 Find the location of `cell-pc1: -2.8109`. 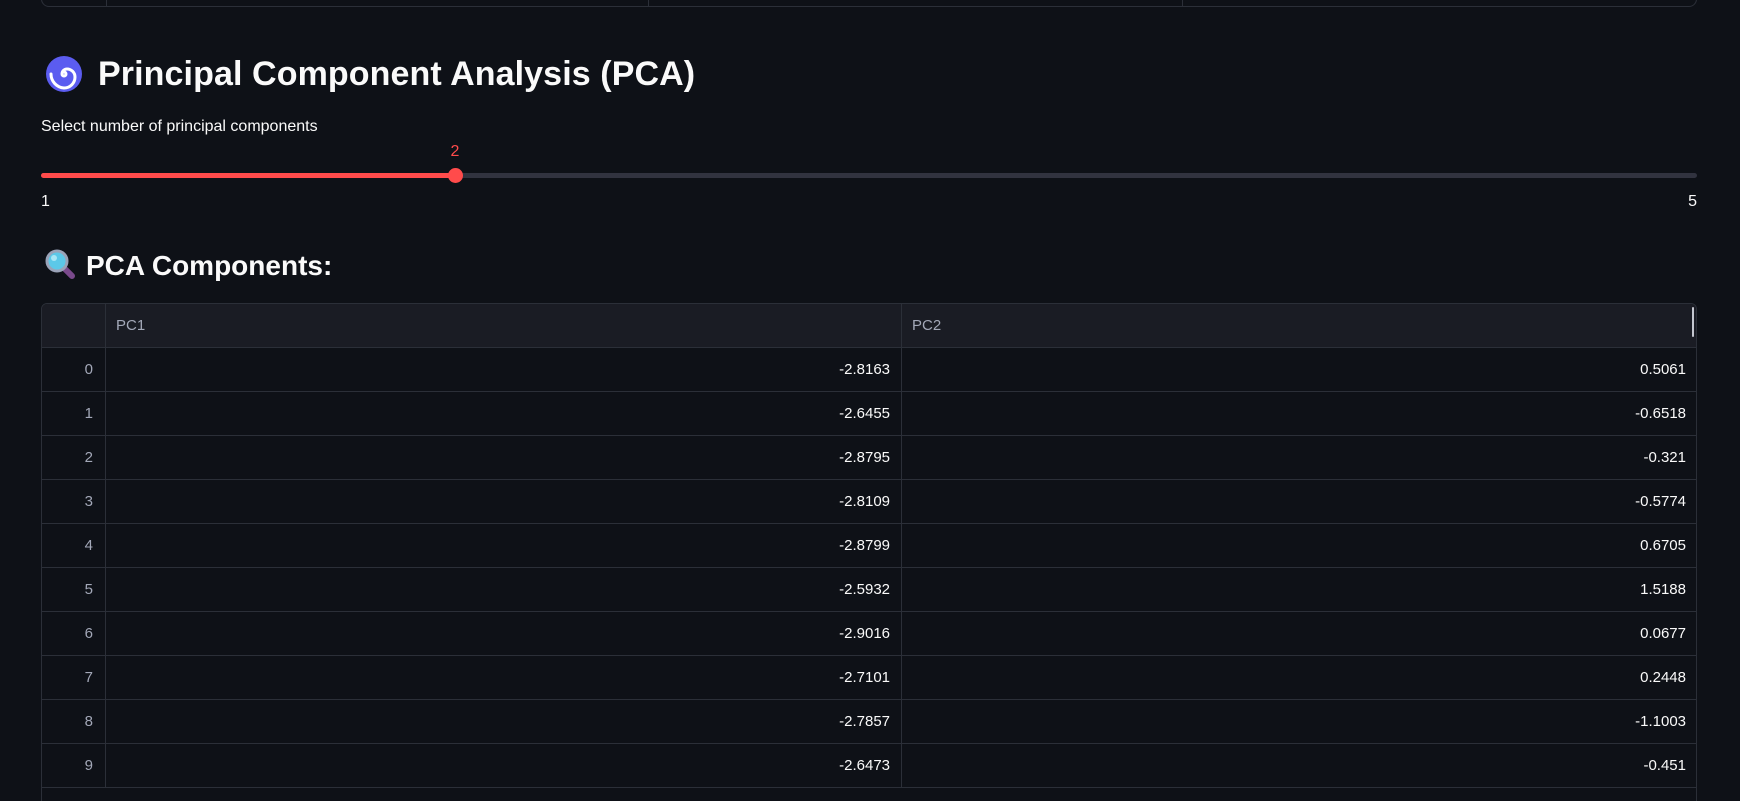

cell-pc1: -2.8109 is located at coordinates (504, 501).